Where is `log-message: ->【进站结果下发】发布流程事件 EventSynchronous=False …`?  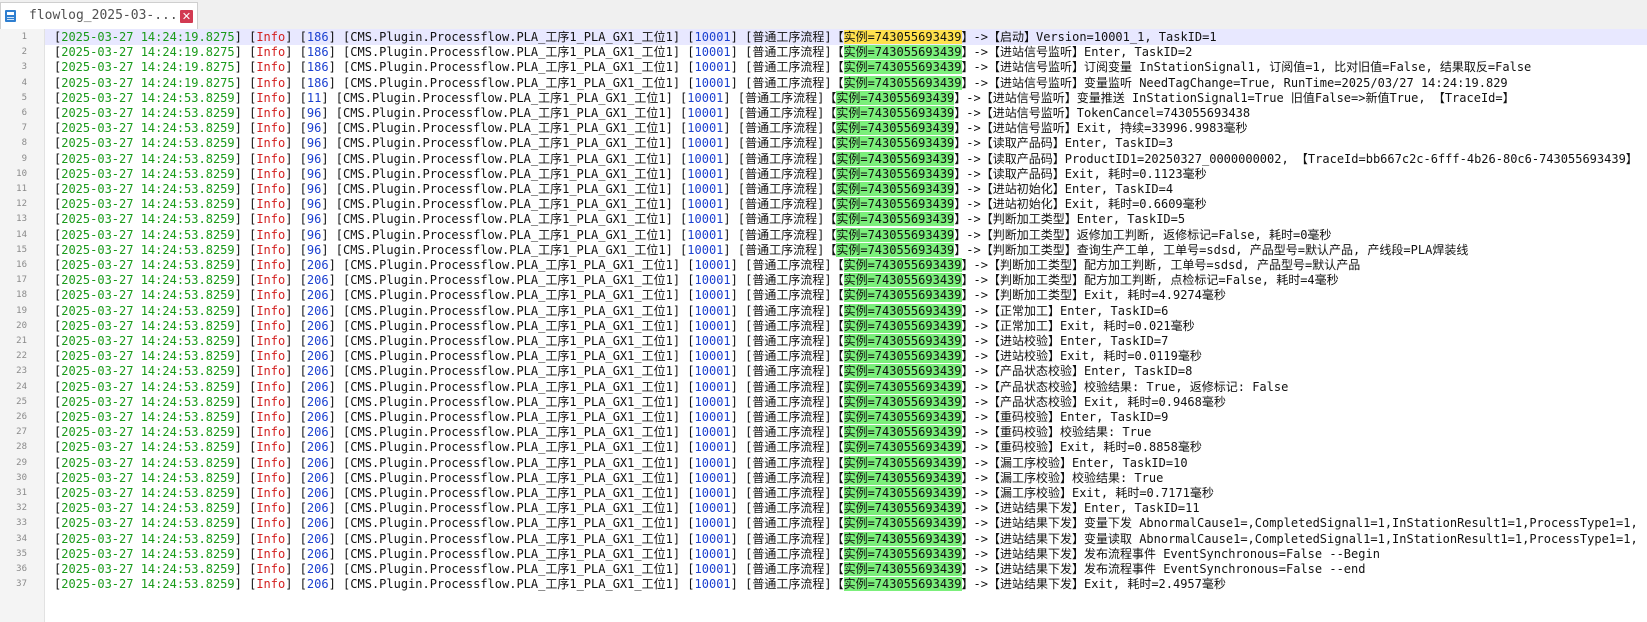
log-message: ->【进站结果下发】发布流程事件 EventSynchronous=False … is located at coordinates (1176, 553).